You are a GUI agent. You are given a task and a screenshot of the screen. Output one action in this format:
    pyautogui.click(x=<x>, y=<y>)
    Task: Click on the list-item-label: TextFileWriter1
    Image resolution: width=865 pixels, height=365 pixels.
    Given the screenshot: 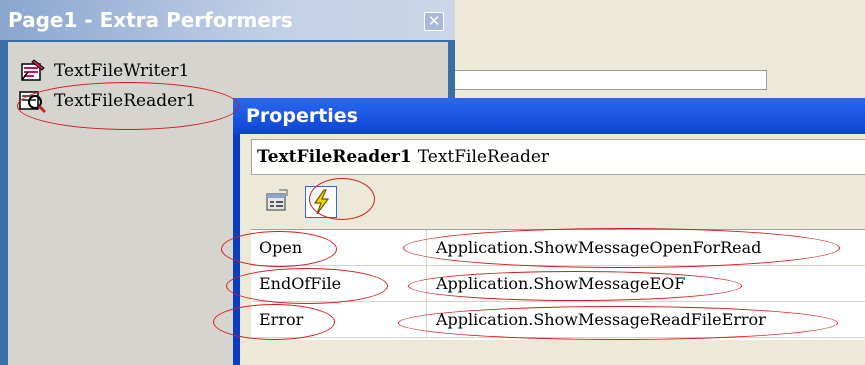 What is the action you would take?
    pyautogui.click(x=122, y=71)
    